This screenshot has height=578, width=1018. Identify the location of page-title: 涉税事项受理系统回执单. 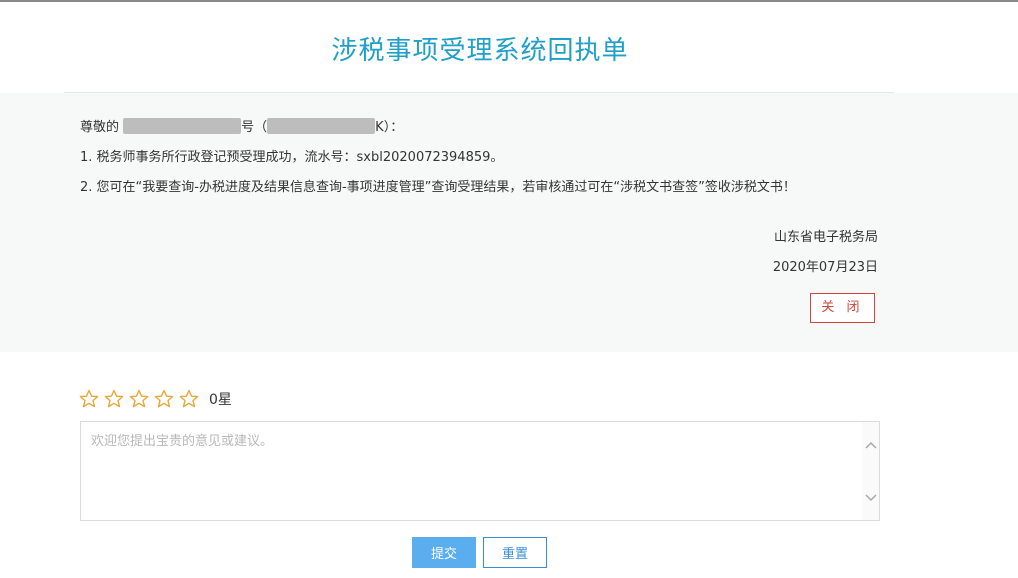
(480, 51).